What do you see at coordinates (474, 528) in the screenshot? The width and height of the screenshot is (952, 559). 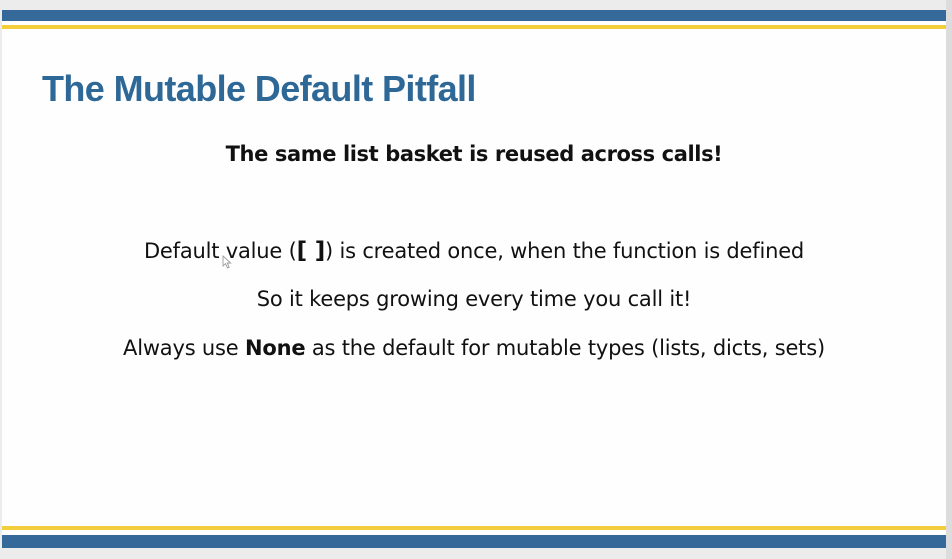 I see `bottom-accent-bar-gold` at bounding box center [474, 528].